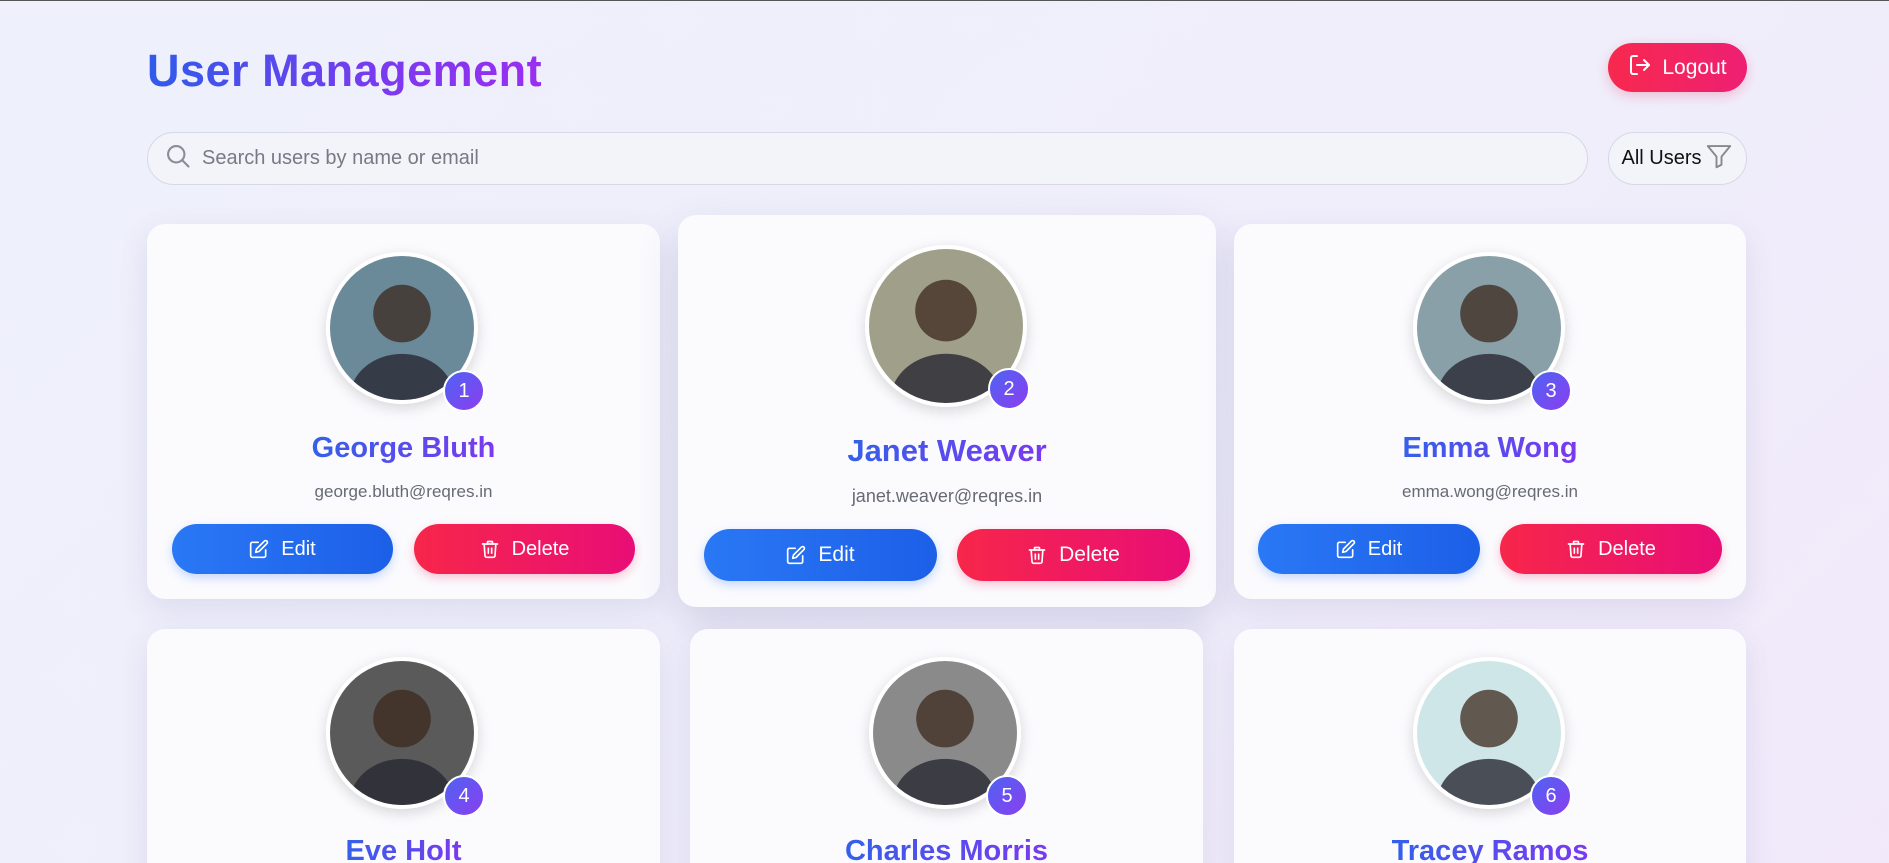  I want to click on logout-button: Logout, so click(1677, 67).